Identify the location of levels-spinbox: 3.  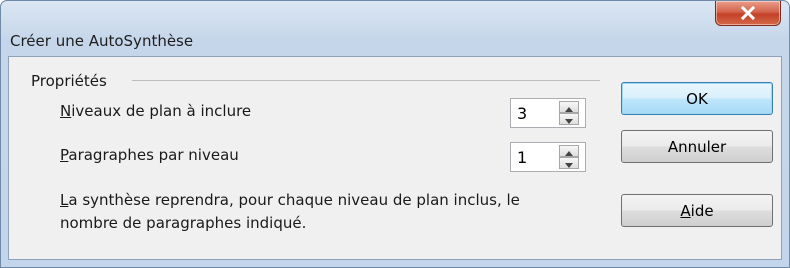
(548, 113).